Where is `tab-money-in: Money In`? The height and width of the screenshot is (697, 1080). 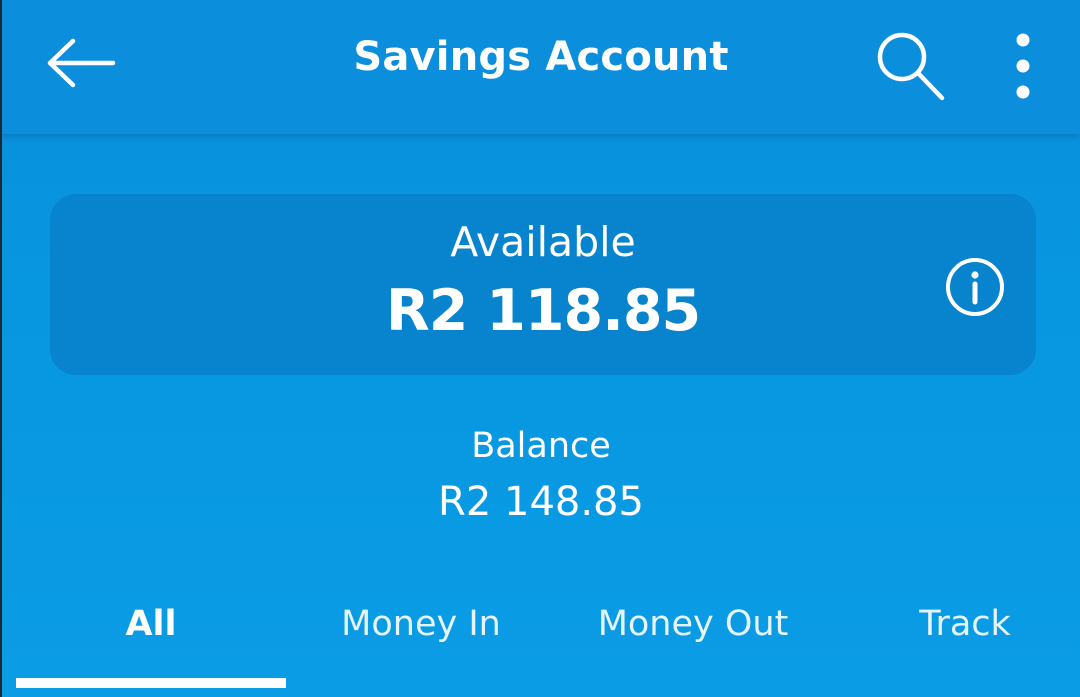
tab-money-in: Money In is located at coordinates (421, 624).